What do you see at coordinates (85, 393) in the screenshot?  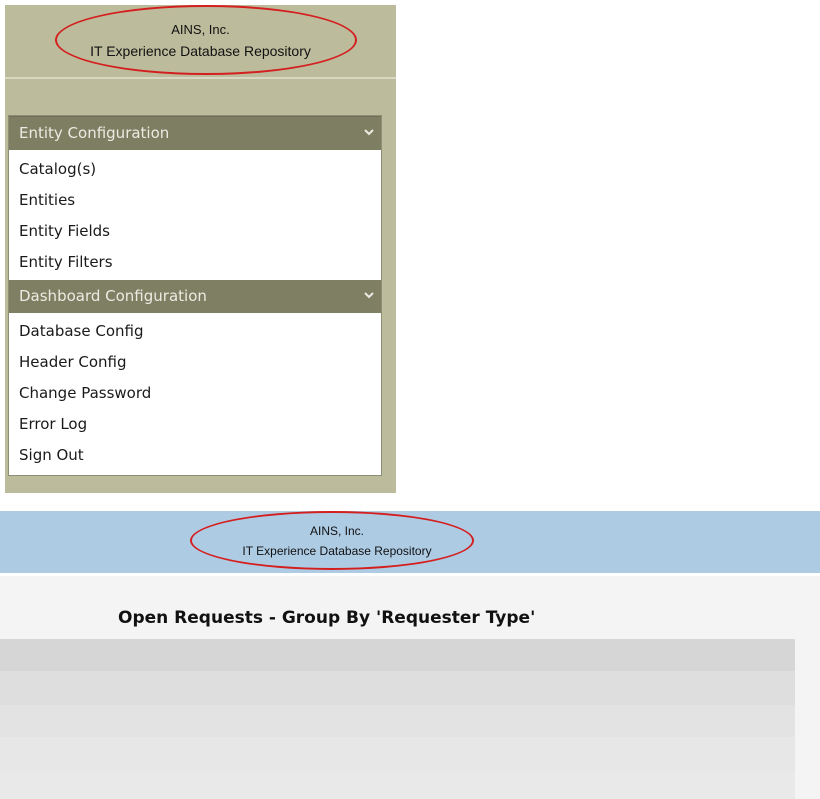 I see `menu-item-change-password: Change Password` at bounding box center [85, 393].